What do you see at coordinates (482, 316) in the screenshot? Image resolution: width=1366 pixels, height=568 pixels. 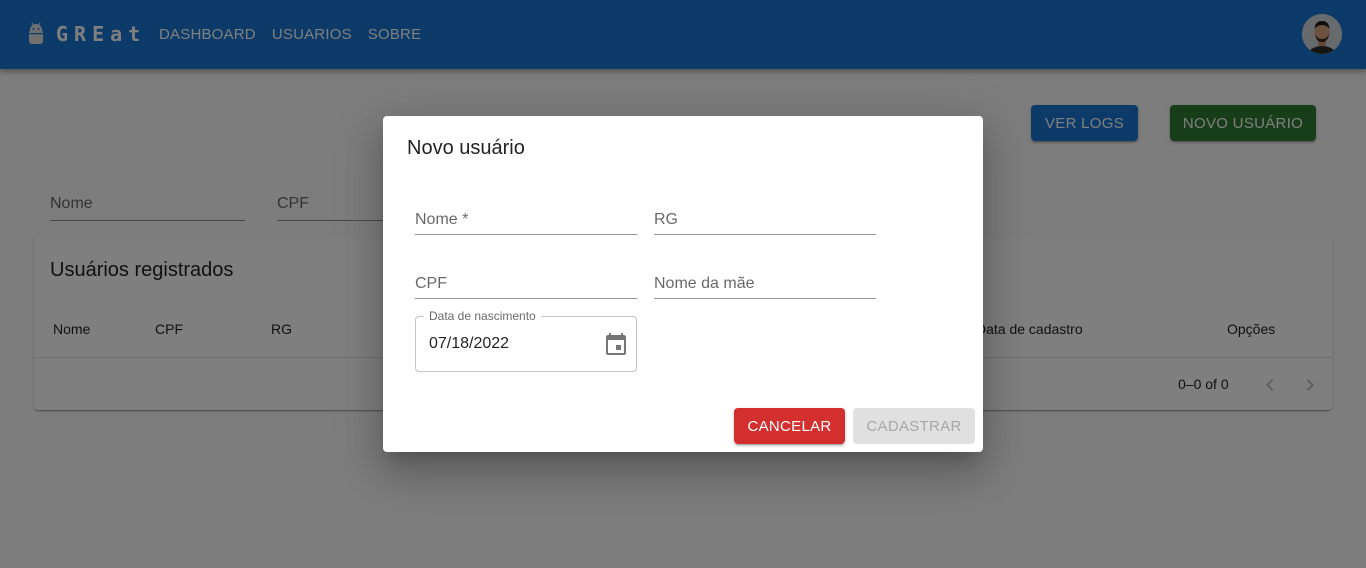 I see `data-nascimento-label: Data de nascimento` at bounding box center [482, 316].